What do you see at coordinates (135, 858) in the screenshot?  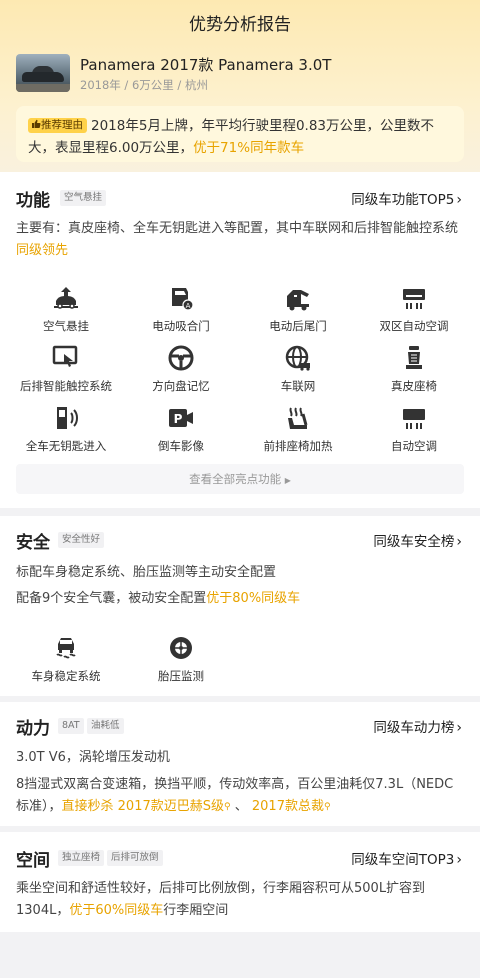 I see `space-tag-2: 后排可放倒` at bounding box center [135, 858].